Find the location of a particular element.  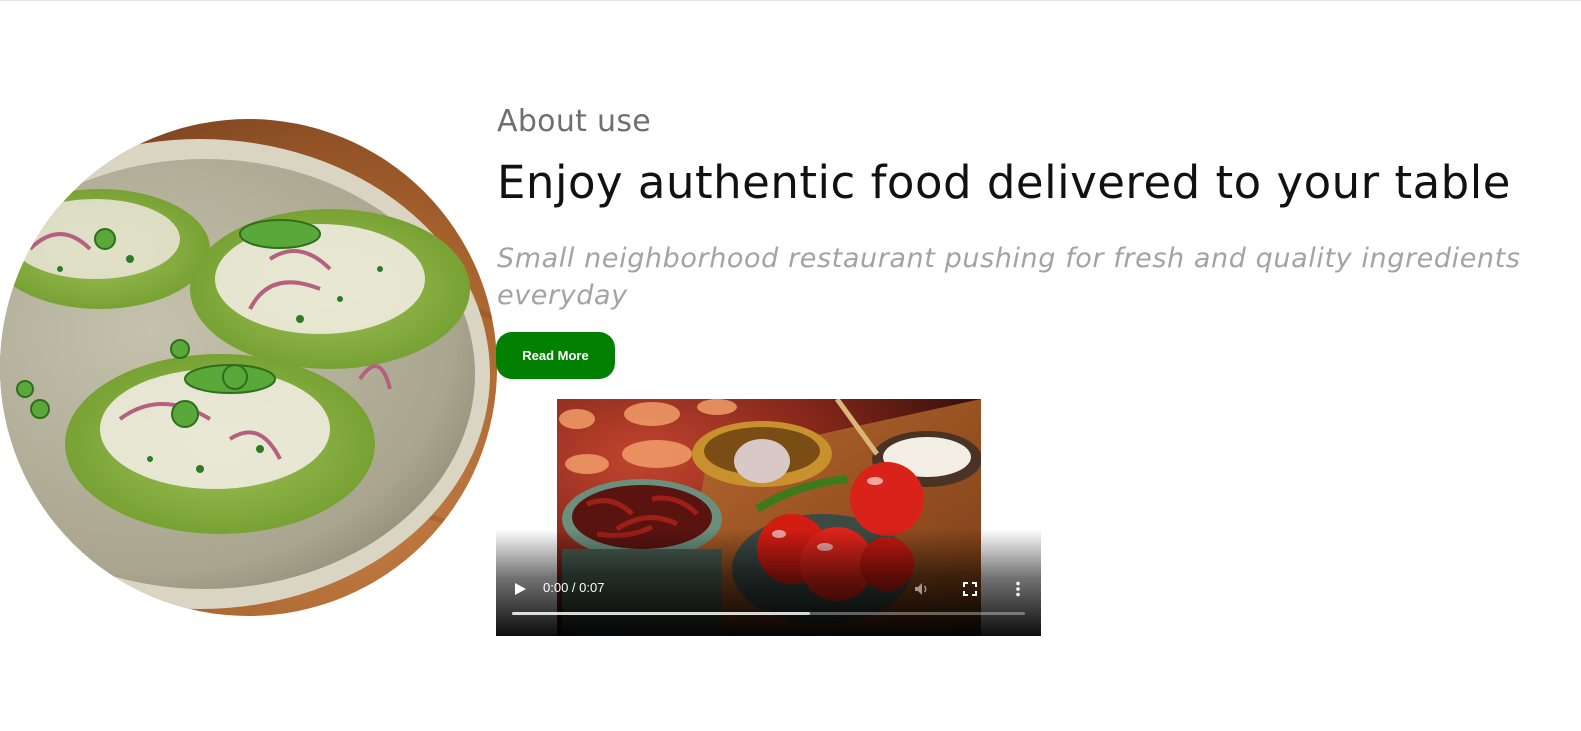

video-buffered-bar is located at coordinates (661, 613).